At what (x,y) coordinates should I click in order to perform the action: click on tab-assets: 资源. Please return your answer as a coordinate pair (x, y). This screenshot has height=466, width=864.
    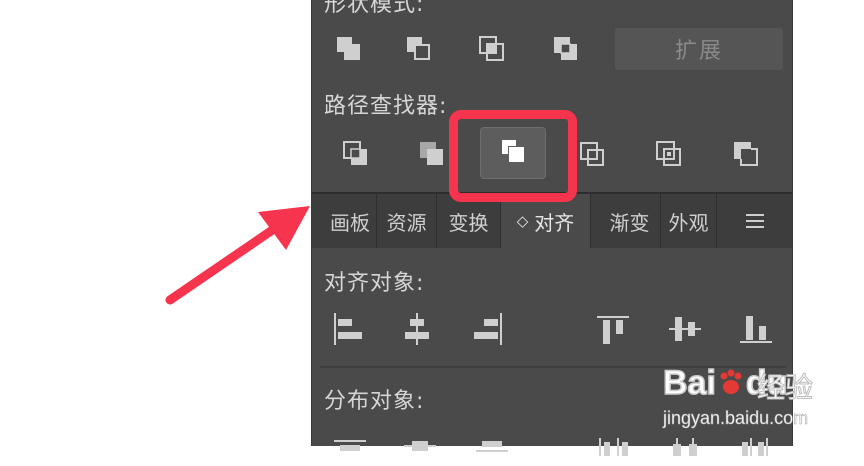
    Looking at the image, I should click on (407, 221).